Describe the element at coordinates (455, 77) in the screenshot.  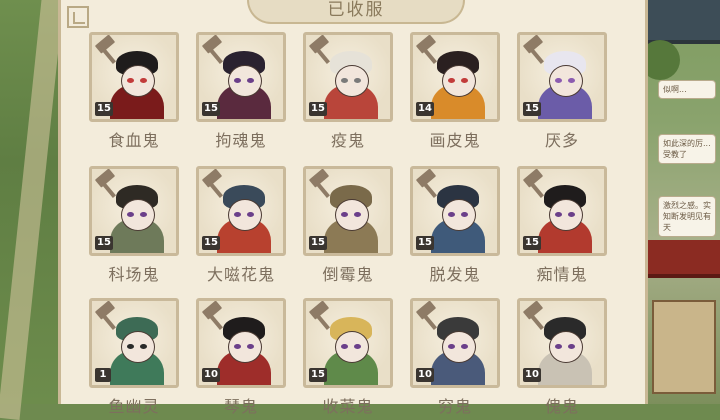
I see `ghost-portrait: 14` at that location.